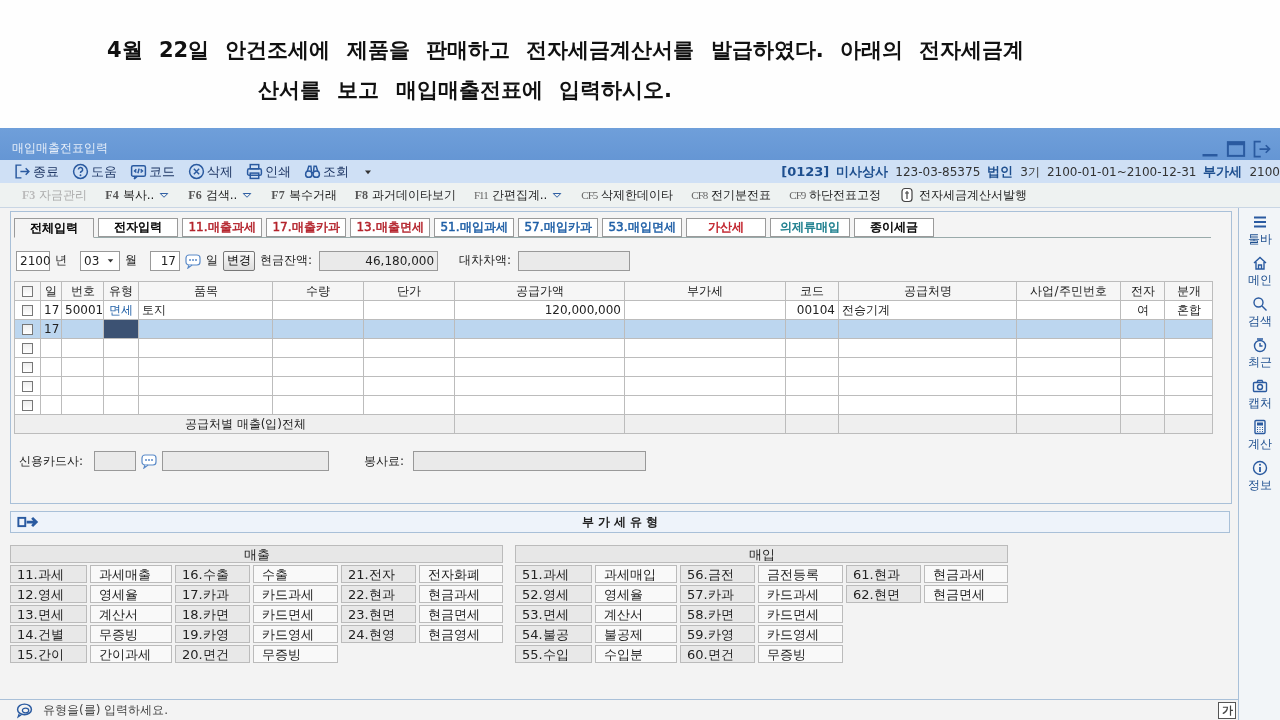 Image resolution: width=1280 pixels, height=720 pixels. What do you see at coordinates (131, 654) in the screenshot?
I see `vat-name-cell: 간이과세` at bounding box center [131, 654].